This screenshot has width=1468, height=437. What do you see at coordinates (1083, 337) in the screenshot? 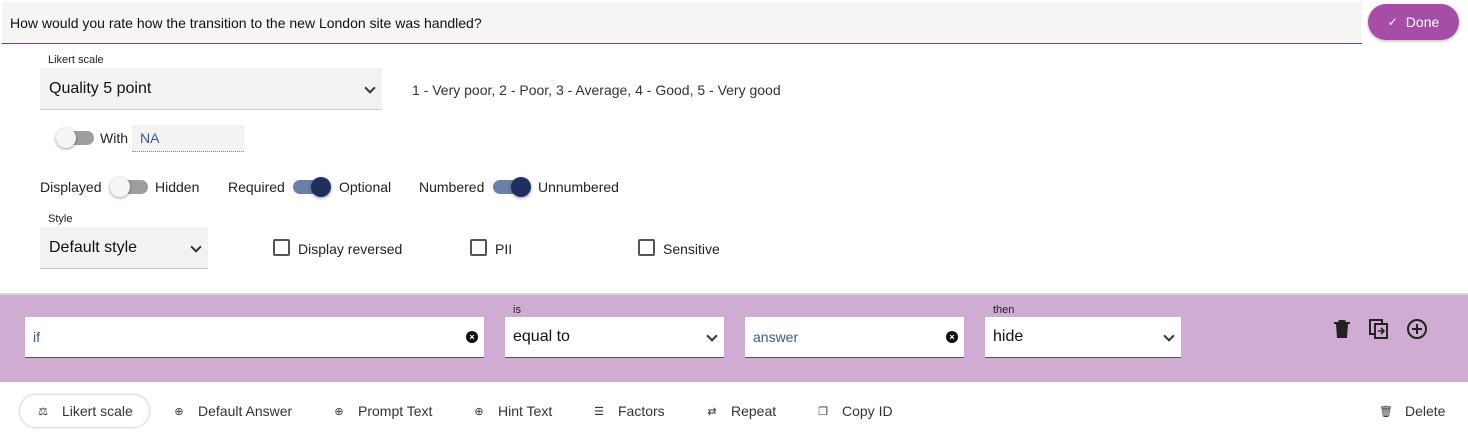
I see `action-select: hide` at bounding box center [1083, 337].